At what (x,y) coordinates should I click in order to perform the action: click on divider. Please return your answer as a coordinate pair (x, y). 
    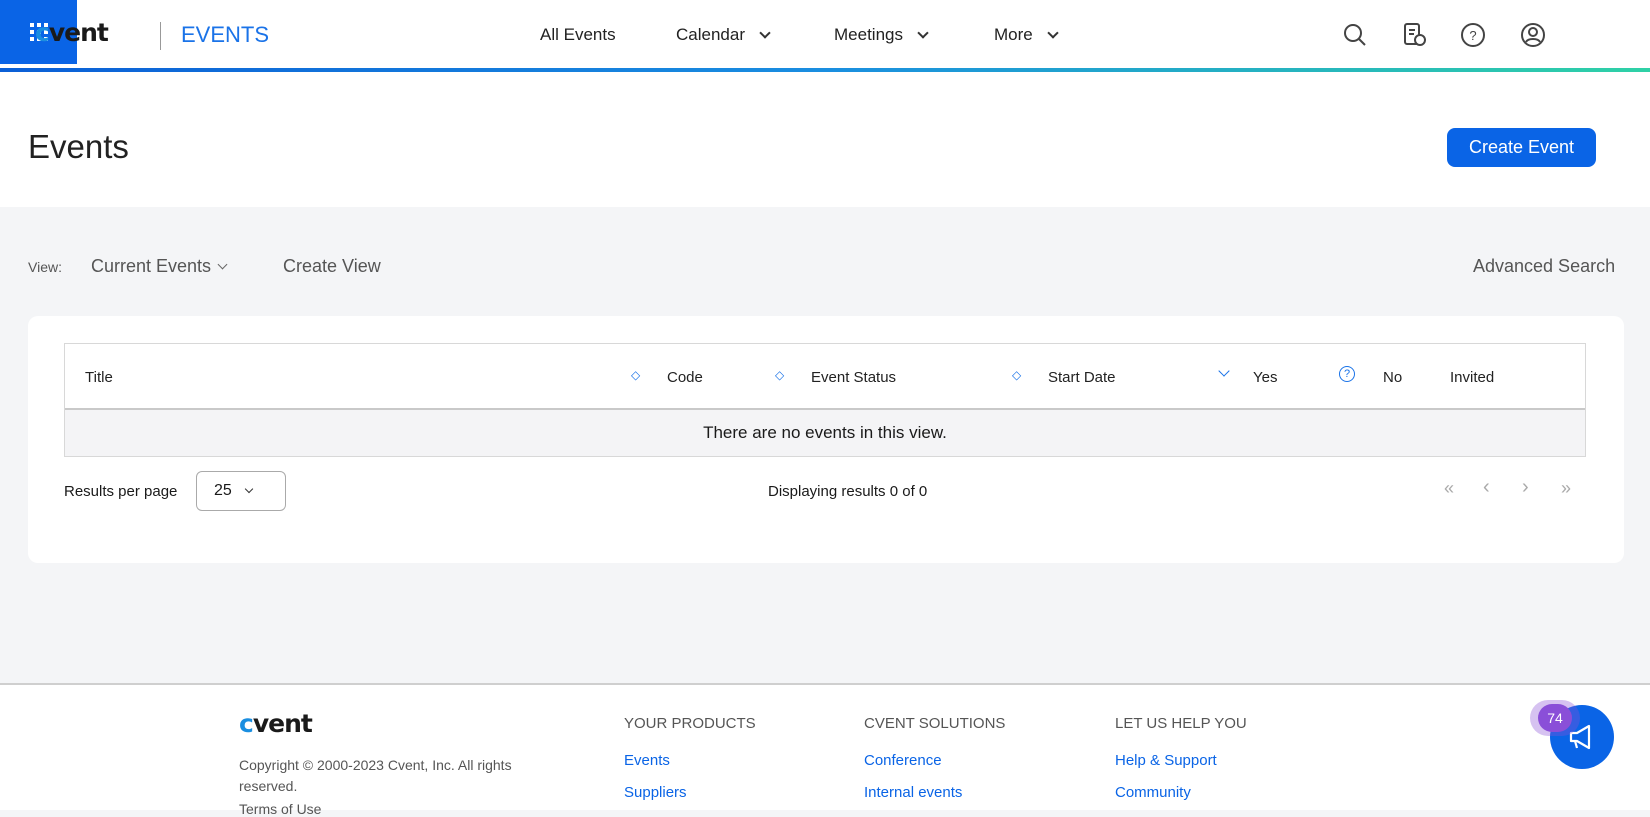
    Looking at the image, I should click on (160, 36).